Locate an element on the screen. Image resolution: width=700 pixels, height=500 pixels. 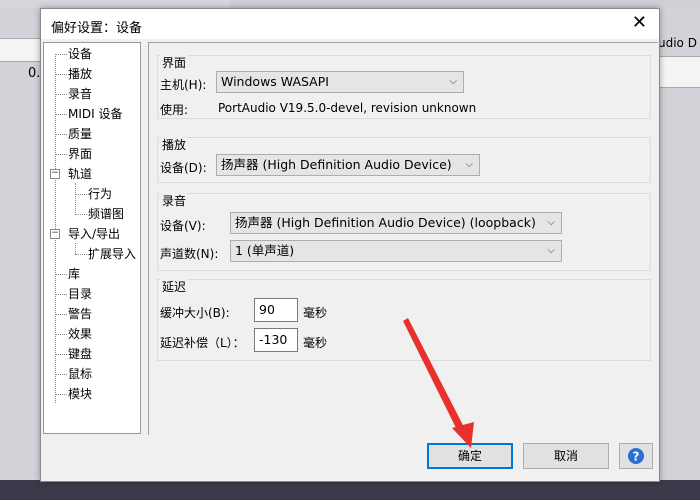
annotation-arrow-icon is located at coordinates (438, 383).